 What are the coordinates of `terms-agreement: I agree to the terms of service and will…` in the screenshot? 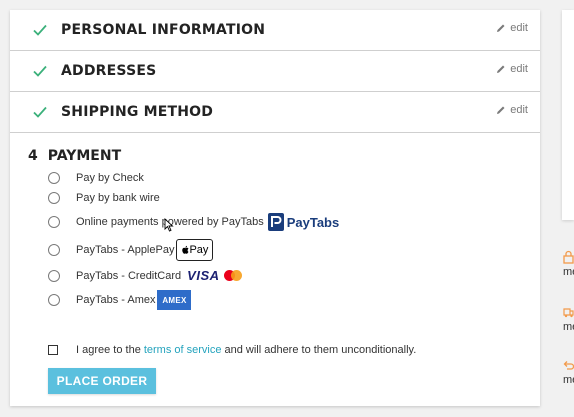 It's located at (232, 350).